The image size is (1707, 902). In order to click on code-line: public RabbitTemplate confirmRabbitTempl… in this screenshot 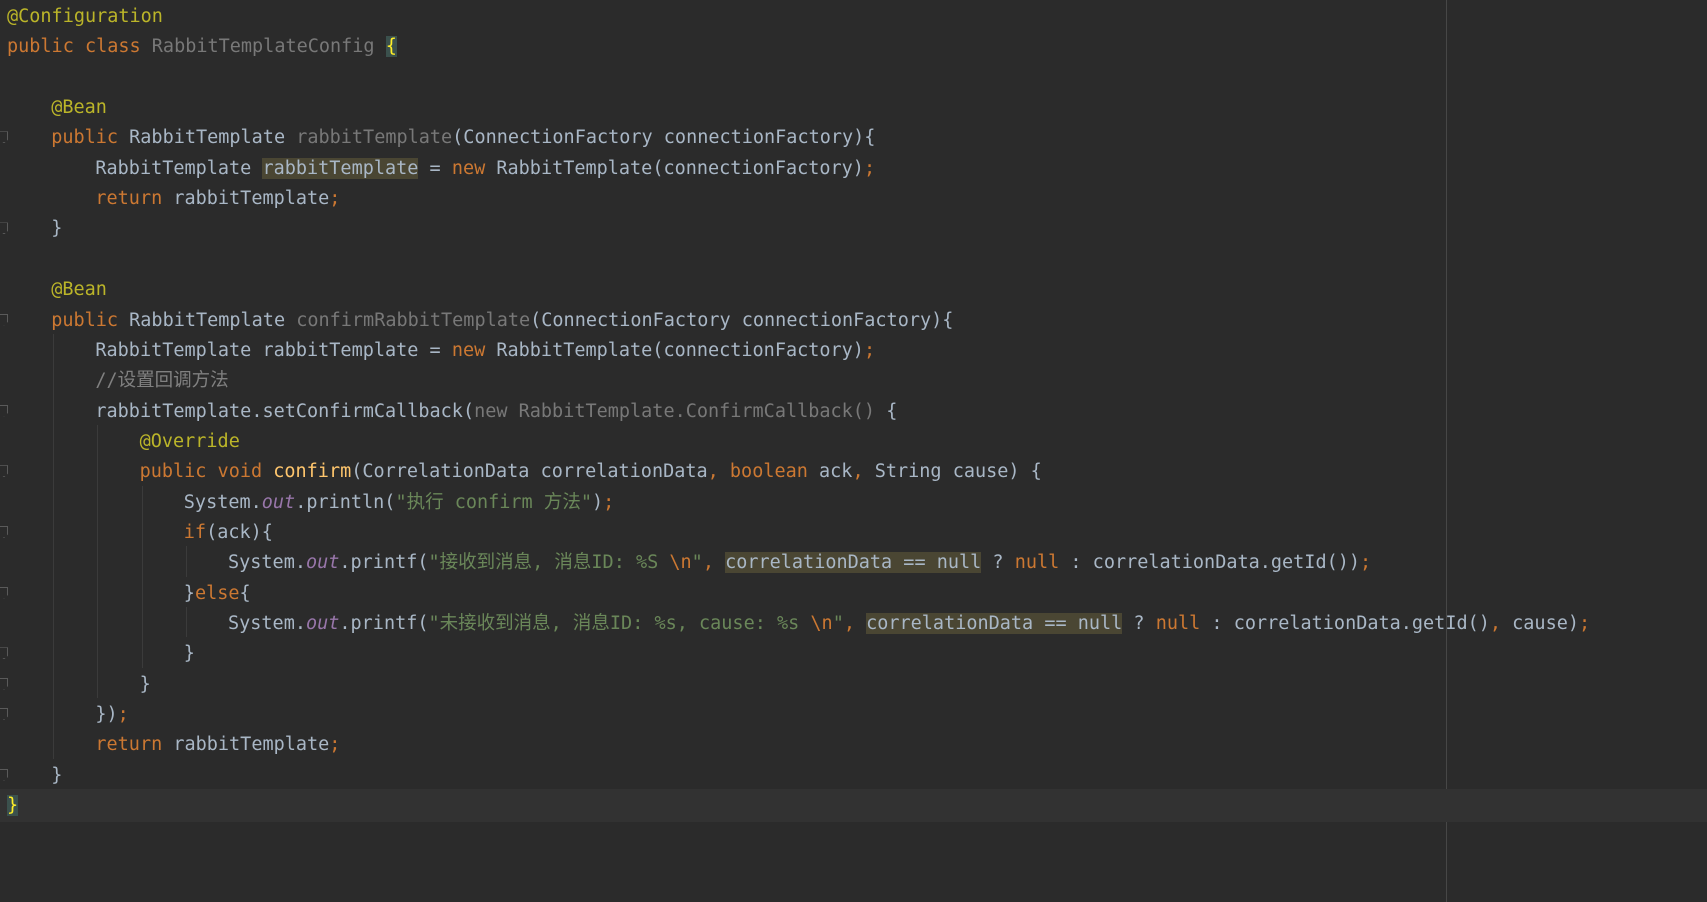, I will do `click(853, 320)`.